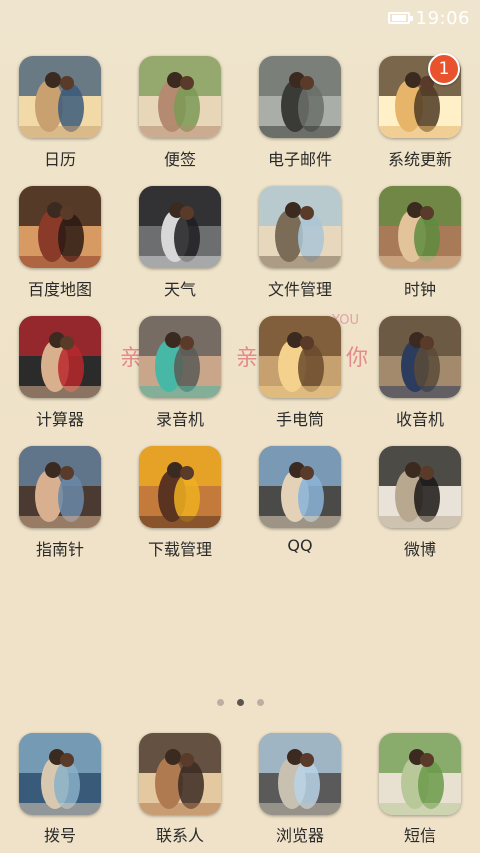  I want to click on app-label: QQ, so click(300, 545).